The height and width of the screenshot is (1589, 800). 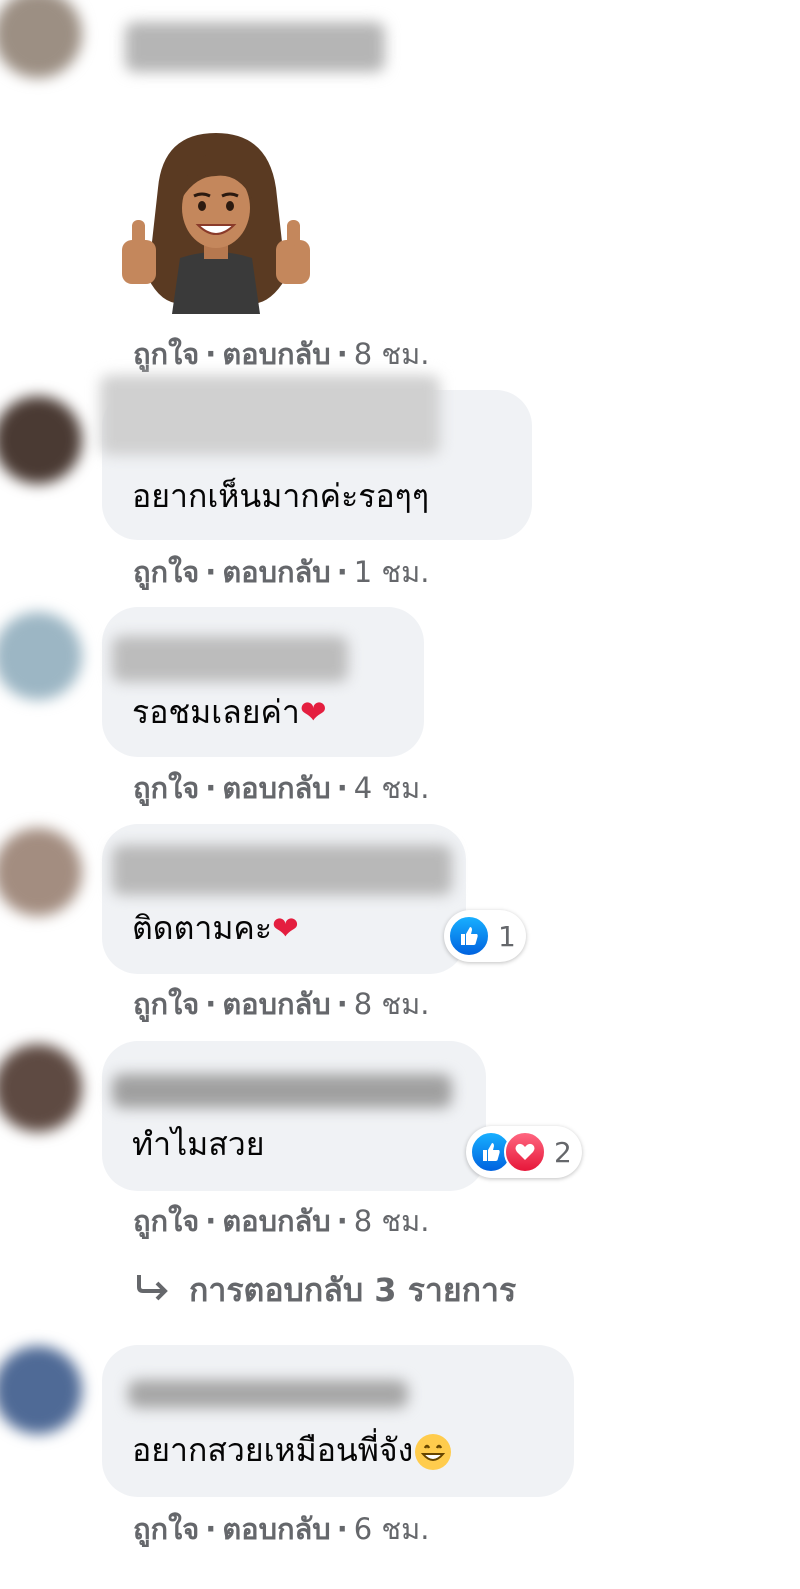 I want to click on comment-text: รอชมเลยค่า❤, so click(x=229, y=712).